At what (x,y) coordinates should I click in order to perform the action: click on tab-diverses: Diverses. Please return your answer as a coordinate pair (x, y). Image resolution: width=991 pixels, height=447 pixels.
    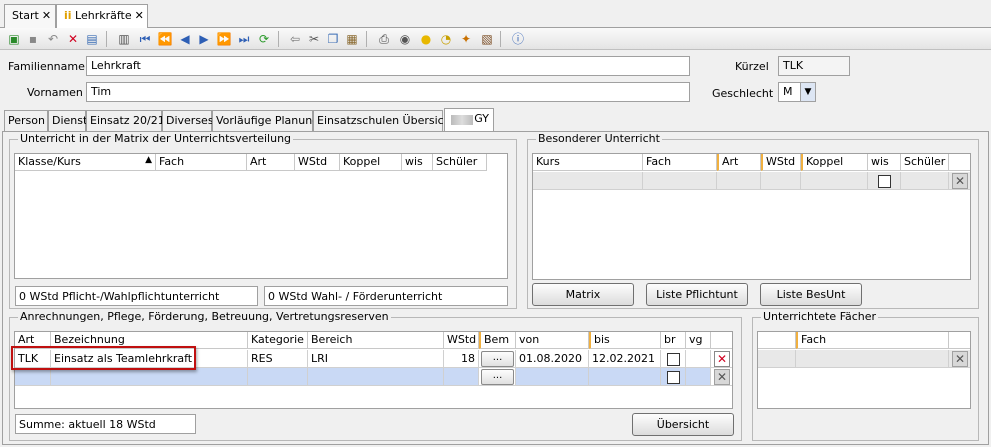
    Looking at the image, I should click on (188, 120).